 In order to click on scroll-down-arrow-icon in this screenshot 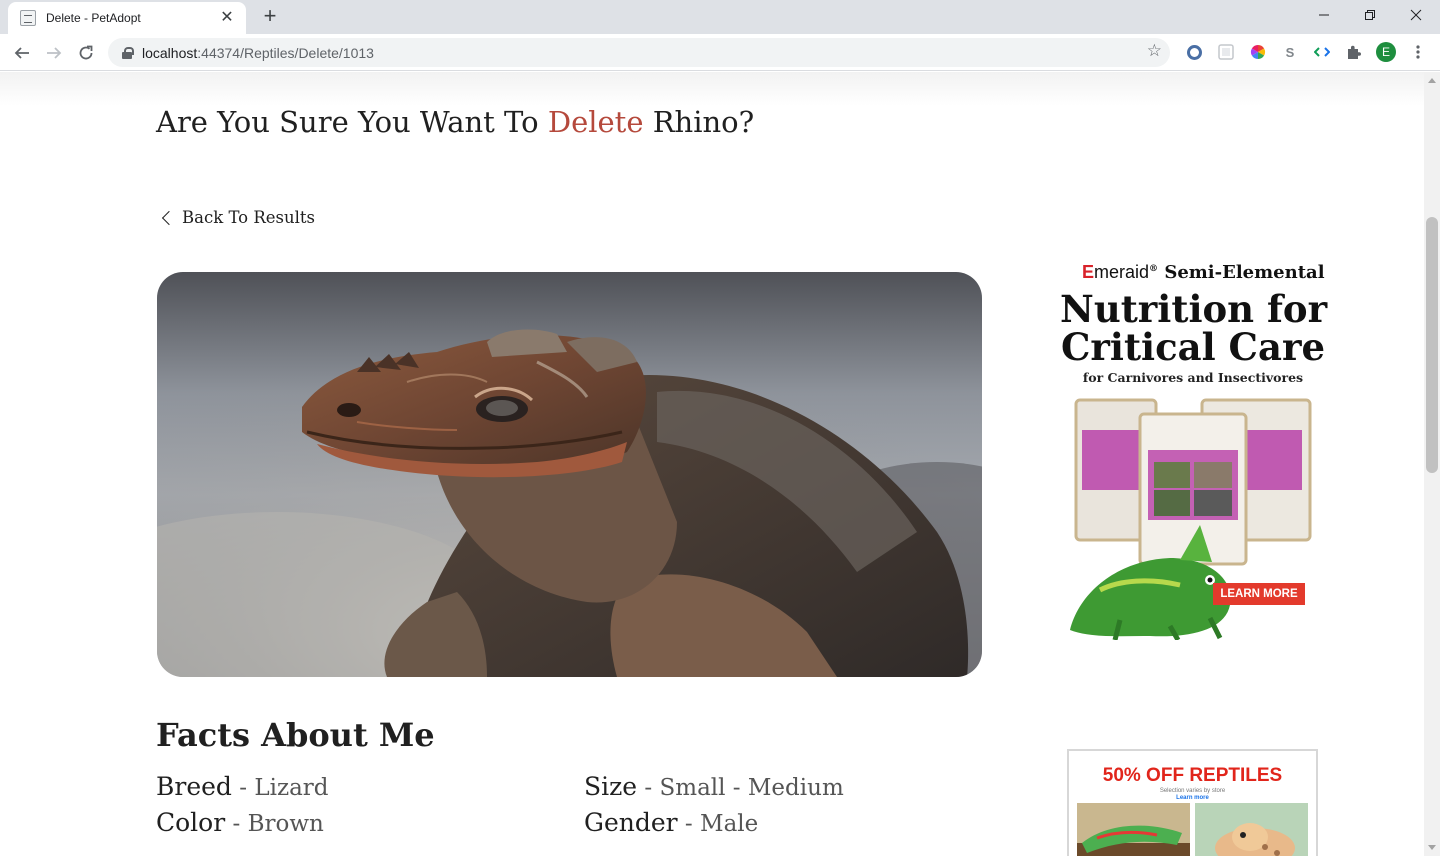, I will do `click(1432, 847)`.